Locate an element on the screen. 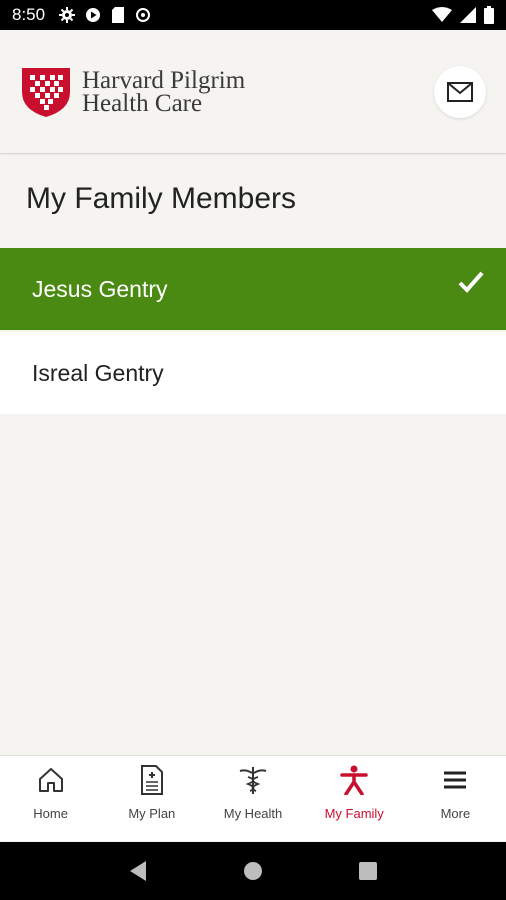 This screenshot has height=900, width=506. harvard-pilgrim-logo: Harvard Pilgrim Health Care is located at coordinates (132, 92).